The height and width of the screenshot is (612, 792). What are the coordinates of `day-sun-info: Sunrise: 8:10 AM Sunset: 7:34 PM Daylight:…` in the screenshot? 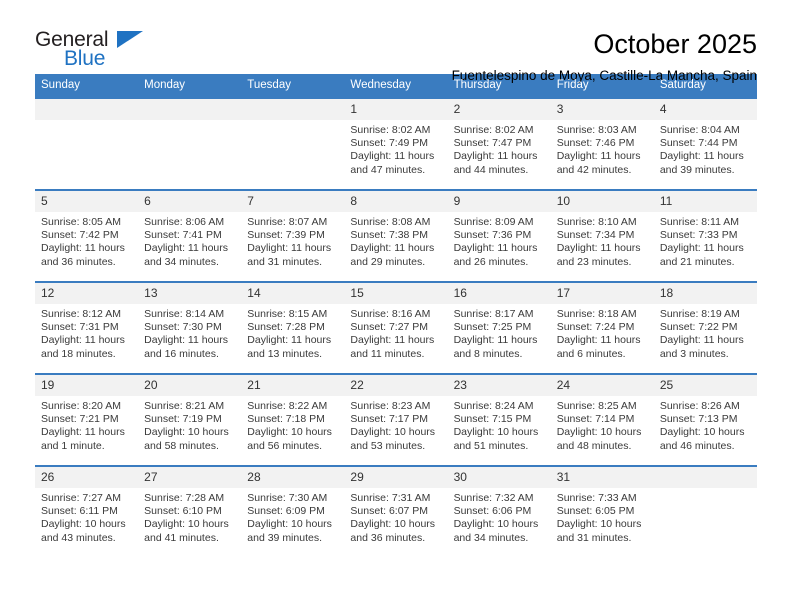 It's located at (602, 240).